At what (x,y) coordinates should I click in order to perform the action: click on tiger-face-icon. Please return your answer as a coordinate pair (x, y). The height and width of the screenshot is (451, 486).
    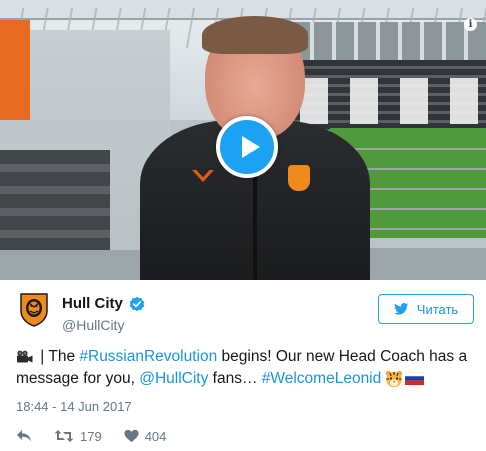
    Looking at the image, I should click on (394, 379).